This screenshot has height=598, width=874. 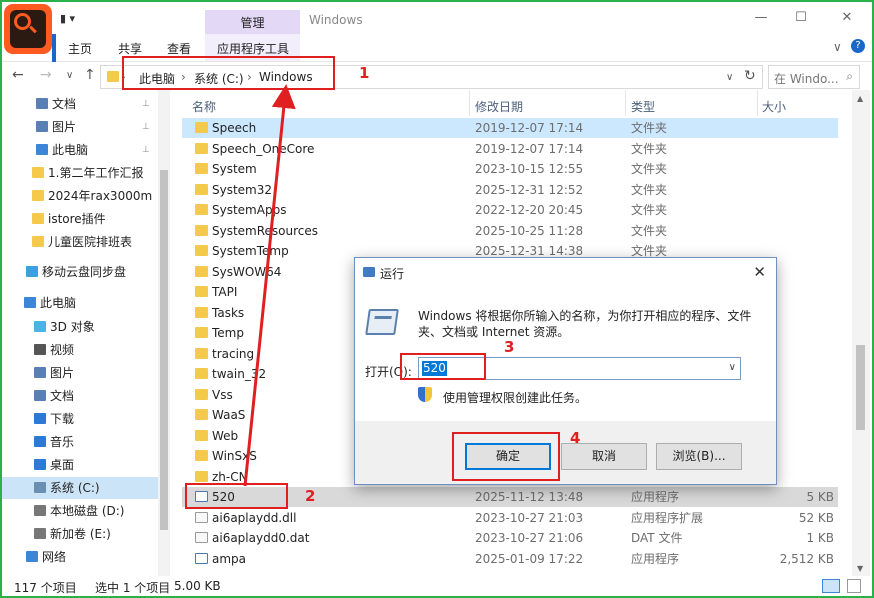 What do you see at coordinates (80, 557) in the screenshot?
I see `sidebar-item: 网络` at bounding box center [80, 557].